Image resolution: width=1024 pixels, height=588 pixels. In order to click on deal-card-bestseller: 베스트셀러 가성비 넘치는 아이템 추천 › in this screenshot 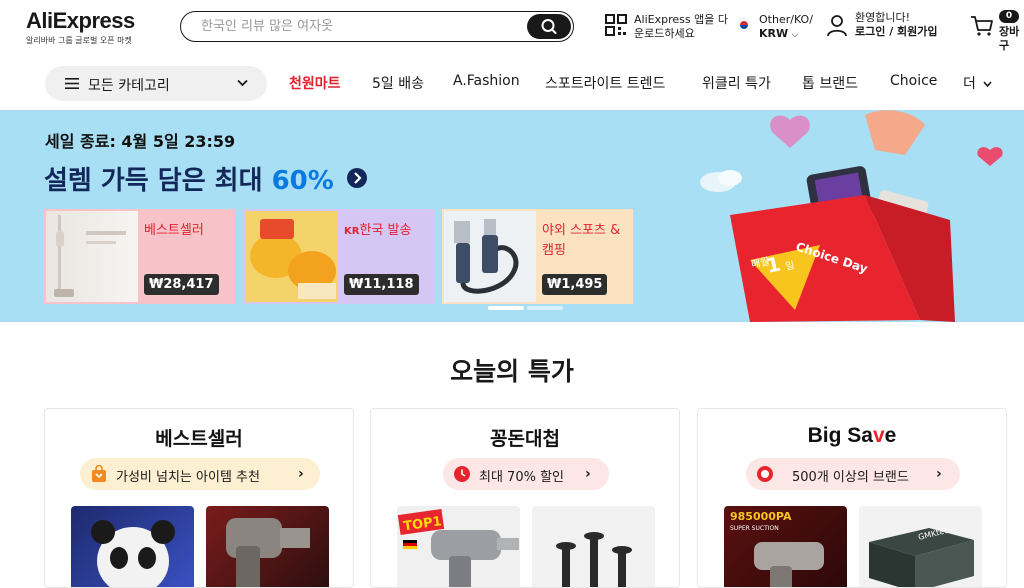, I will do `click(199, 498)`.